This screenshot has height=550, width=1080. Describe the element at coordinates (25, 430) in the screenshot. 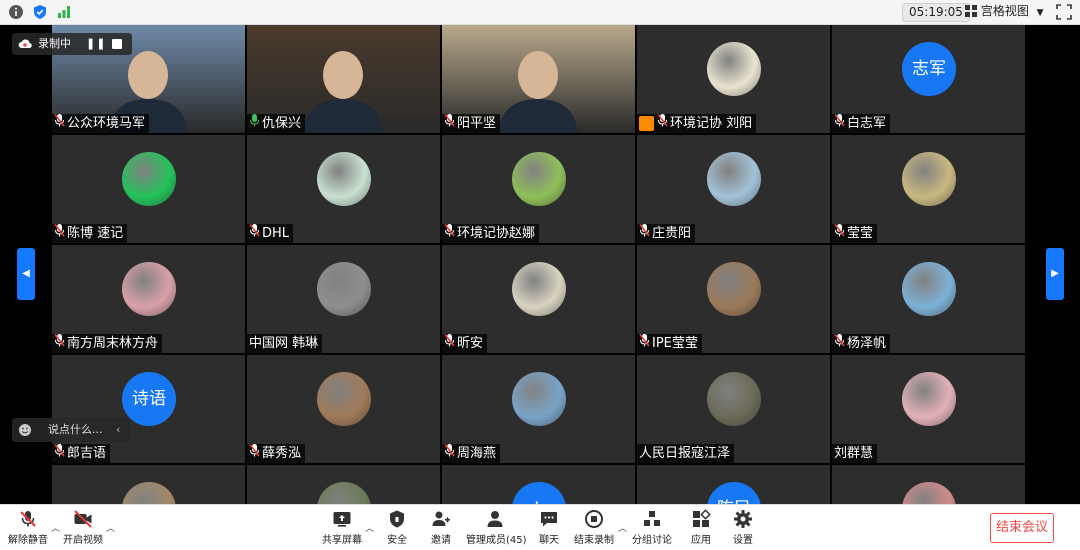

I see `emoji-icon` at that location.